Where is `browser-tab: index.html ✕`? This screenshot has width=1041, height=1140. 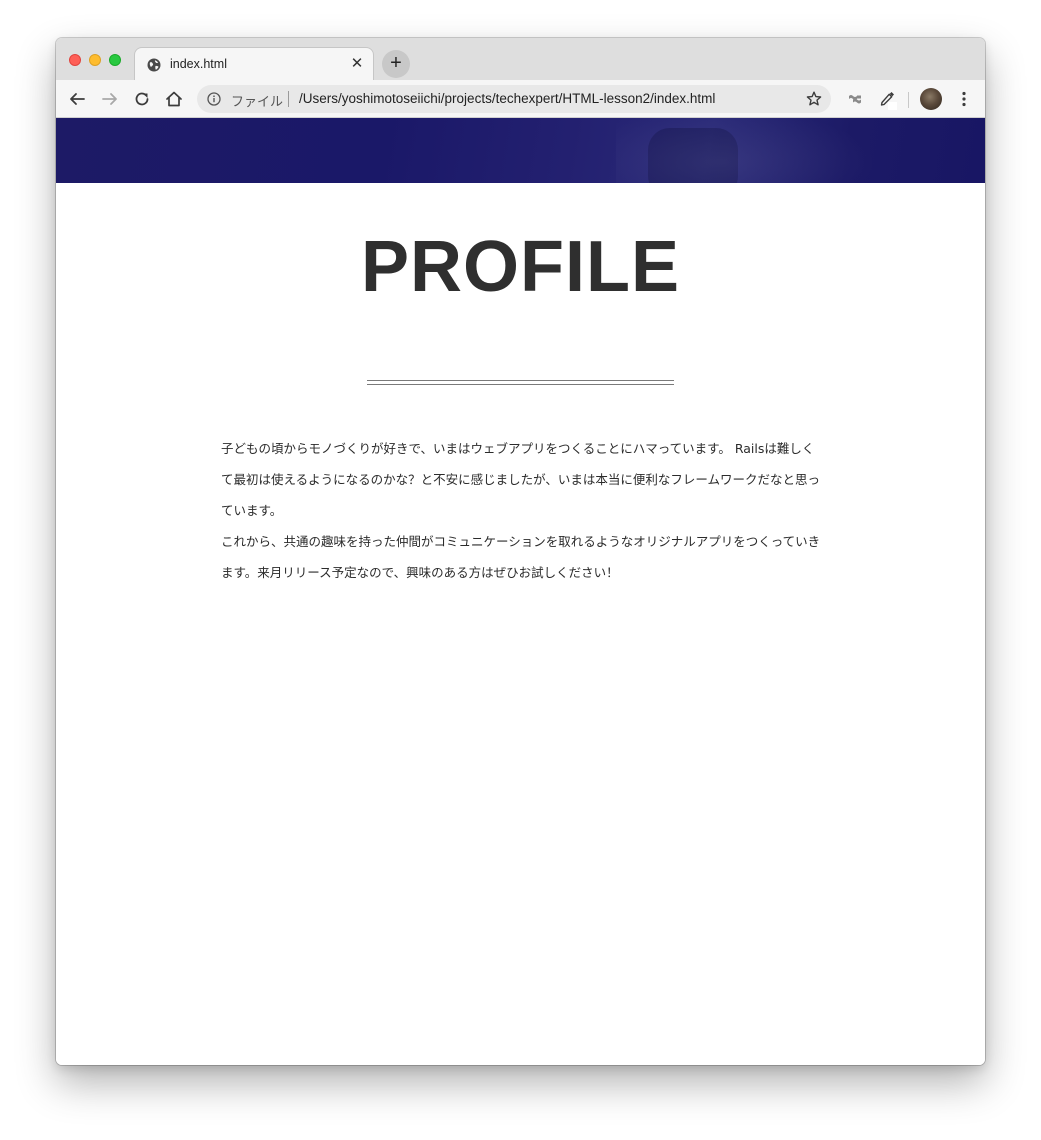
browser-tab: index.html ✕ is located at coordinates (254, 64).